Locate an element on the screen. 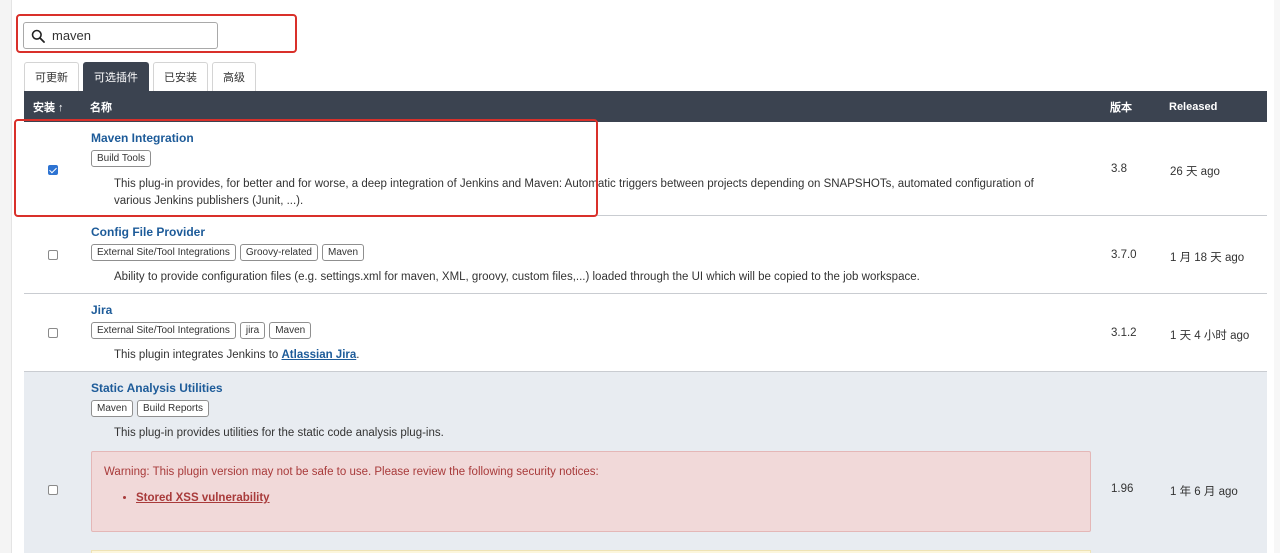  right-scrollbar-track is located at coordinates (1277, 276).